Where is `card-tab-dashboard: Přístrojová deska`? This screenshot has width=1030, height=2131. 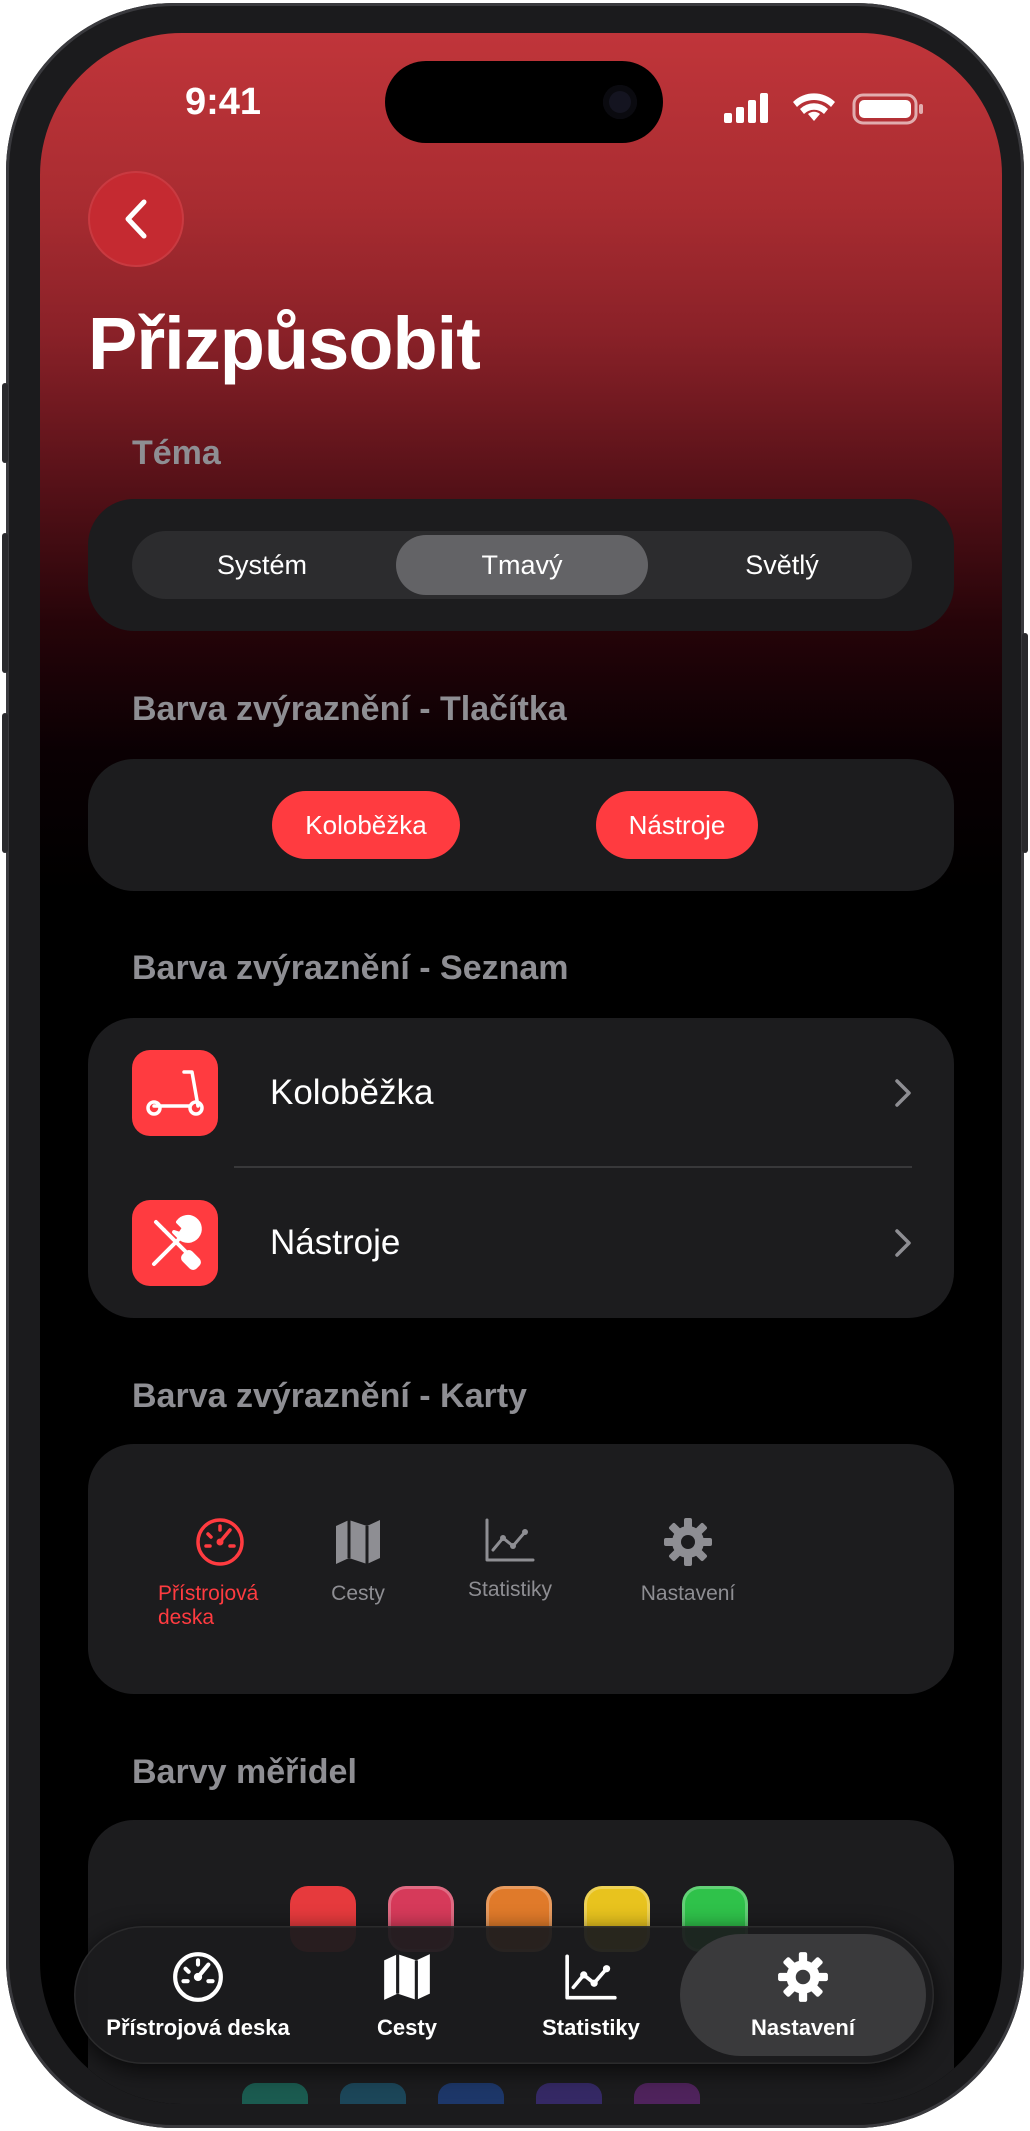
card-tab-dashboard: Přístrojová deska is located at coordinates (223, 1573).